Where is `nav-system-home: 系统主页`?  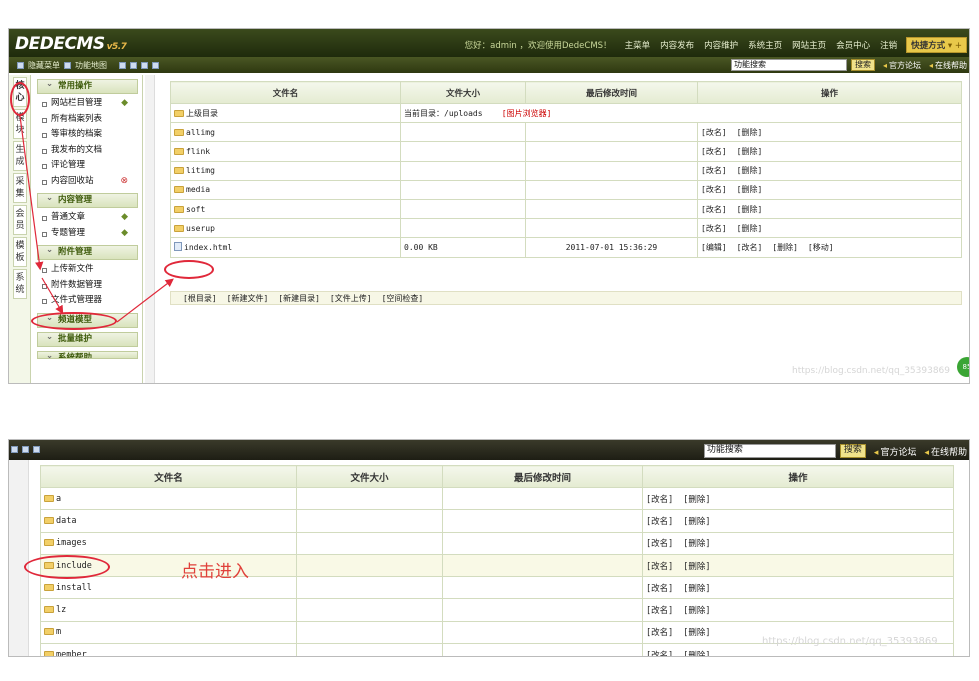
nav-system-home: 系统主页 is located at coordinates (765, 45).